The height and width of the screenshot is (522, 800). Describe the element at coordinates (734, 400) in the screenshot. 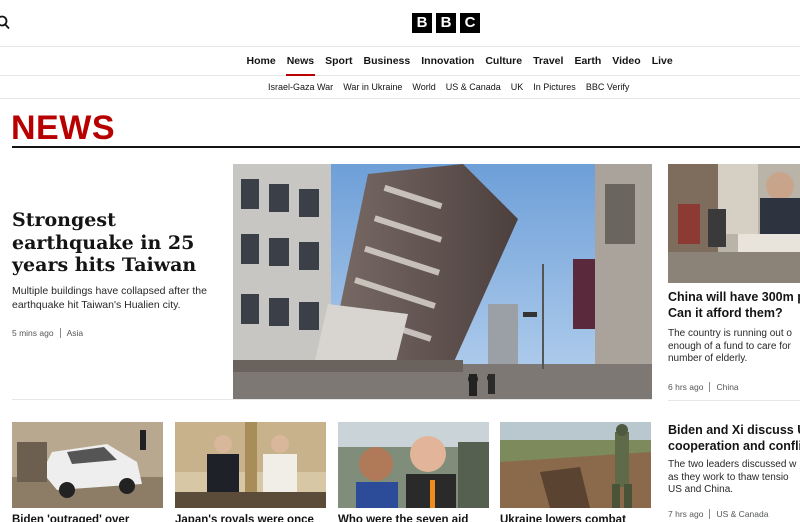

I see `right-column-divider` at that location.